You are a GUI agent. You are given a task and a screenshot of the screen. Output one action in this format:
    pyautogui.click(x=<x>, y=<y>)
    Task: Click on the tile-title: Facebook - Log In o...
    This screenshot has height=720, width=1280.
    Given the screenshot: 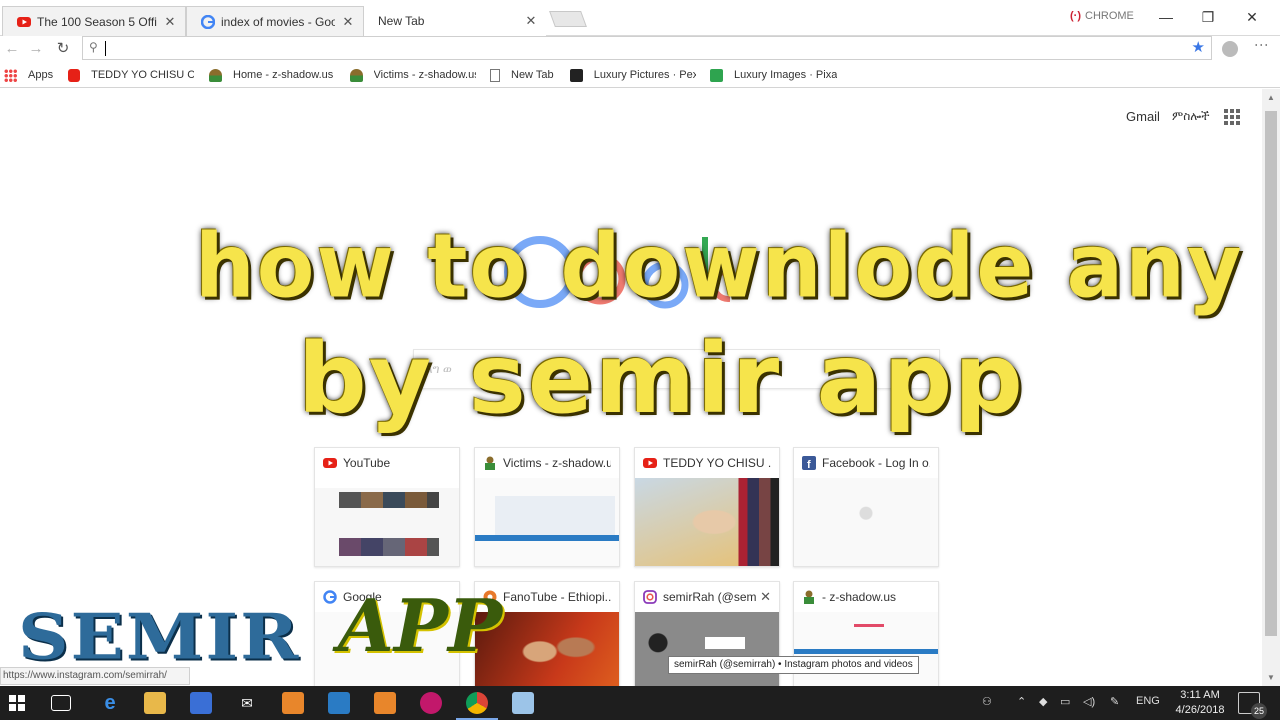 What is the action you would take?
    pyautogui.click(x=876, y=463)
    